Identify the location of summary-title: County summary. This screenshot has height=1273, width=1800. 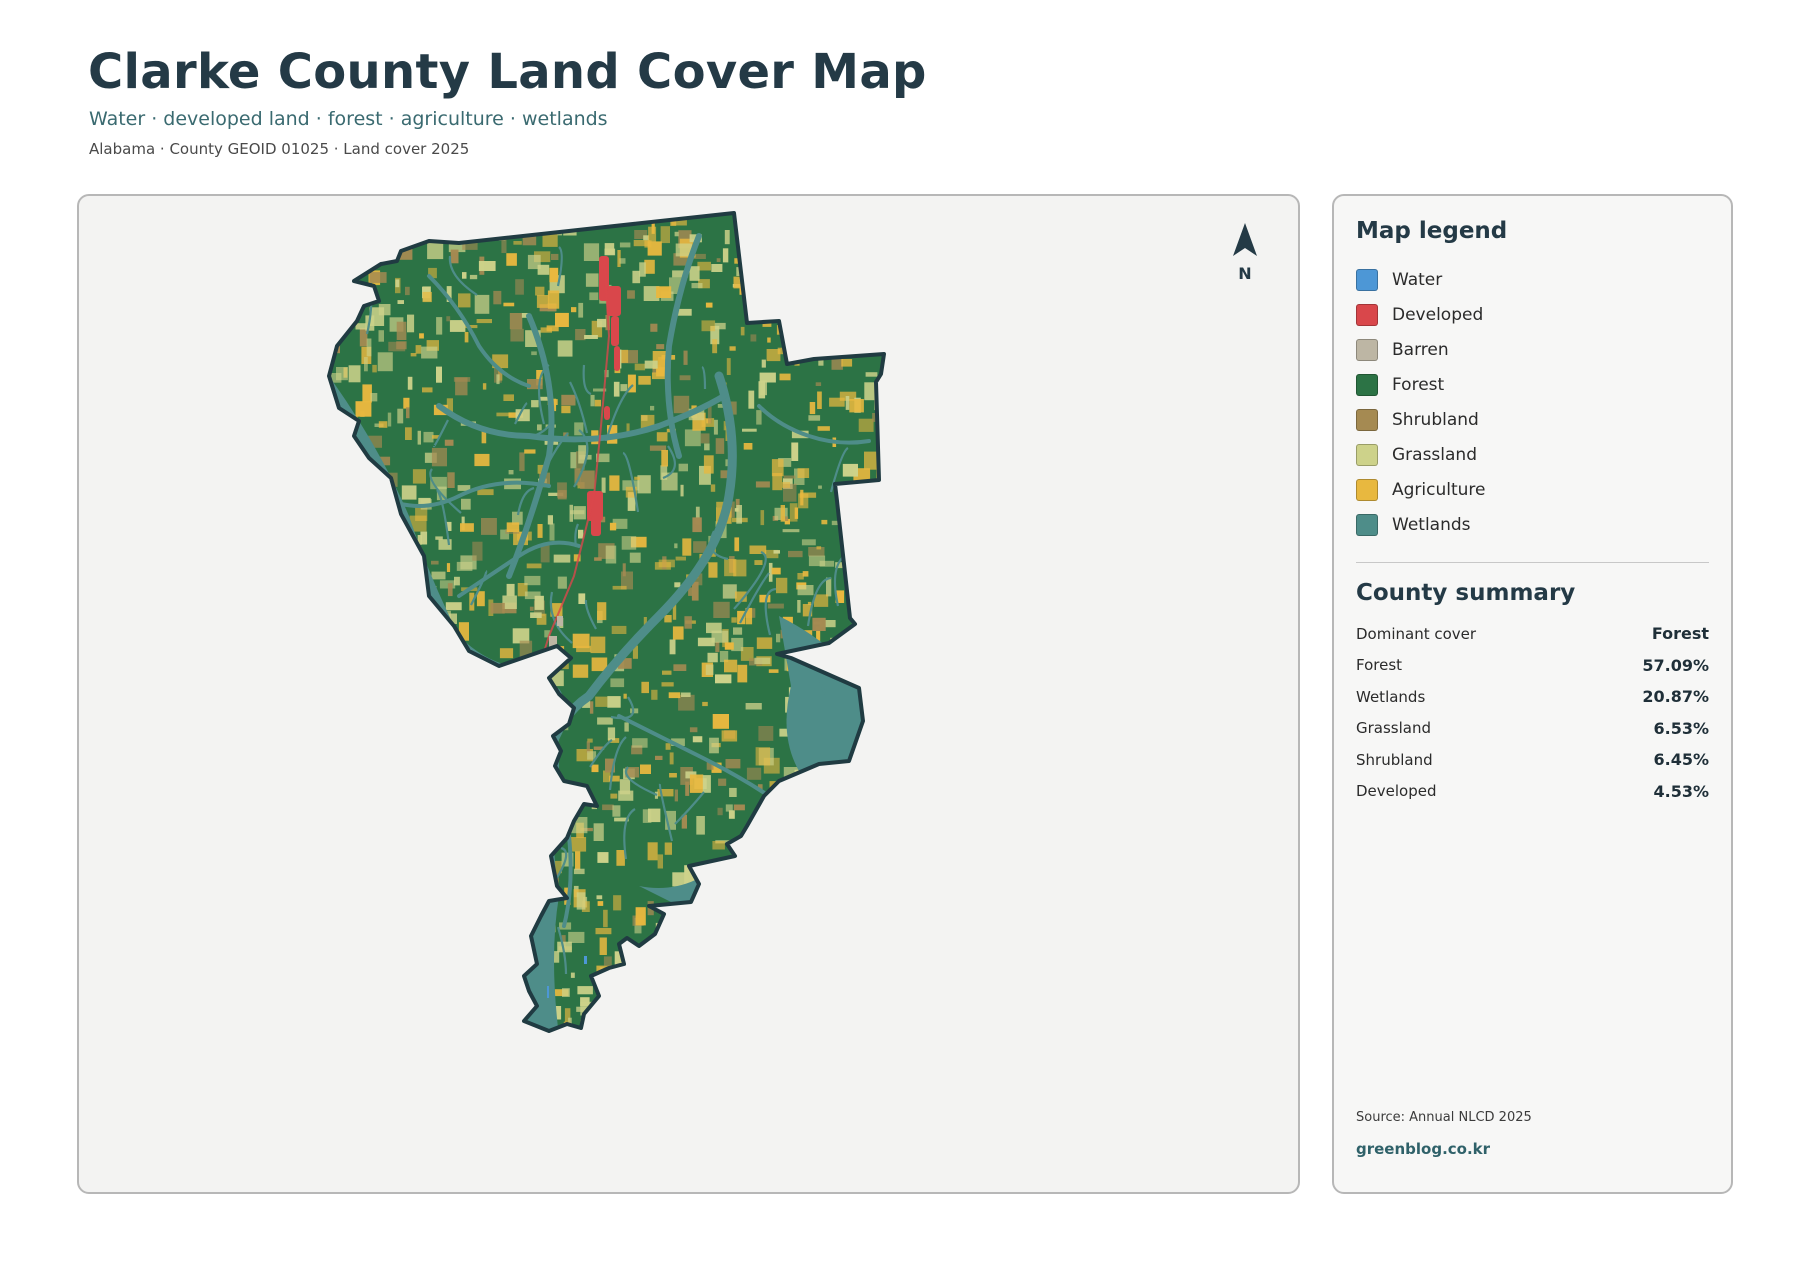
(1466, 593).